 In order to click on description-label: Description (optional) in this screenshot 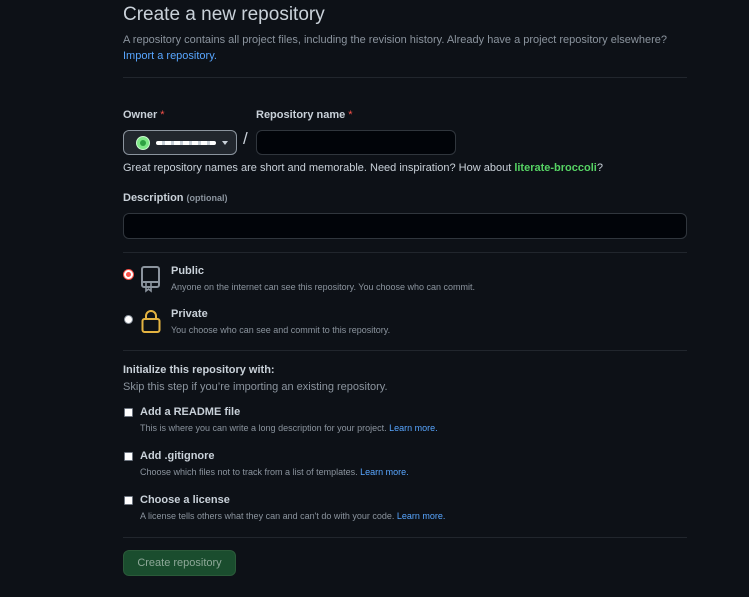, I will do `click(175, 198)`.